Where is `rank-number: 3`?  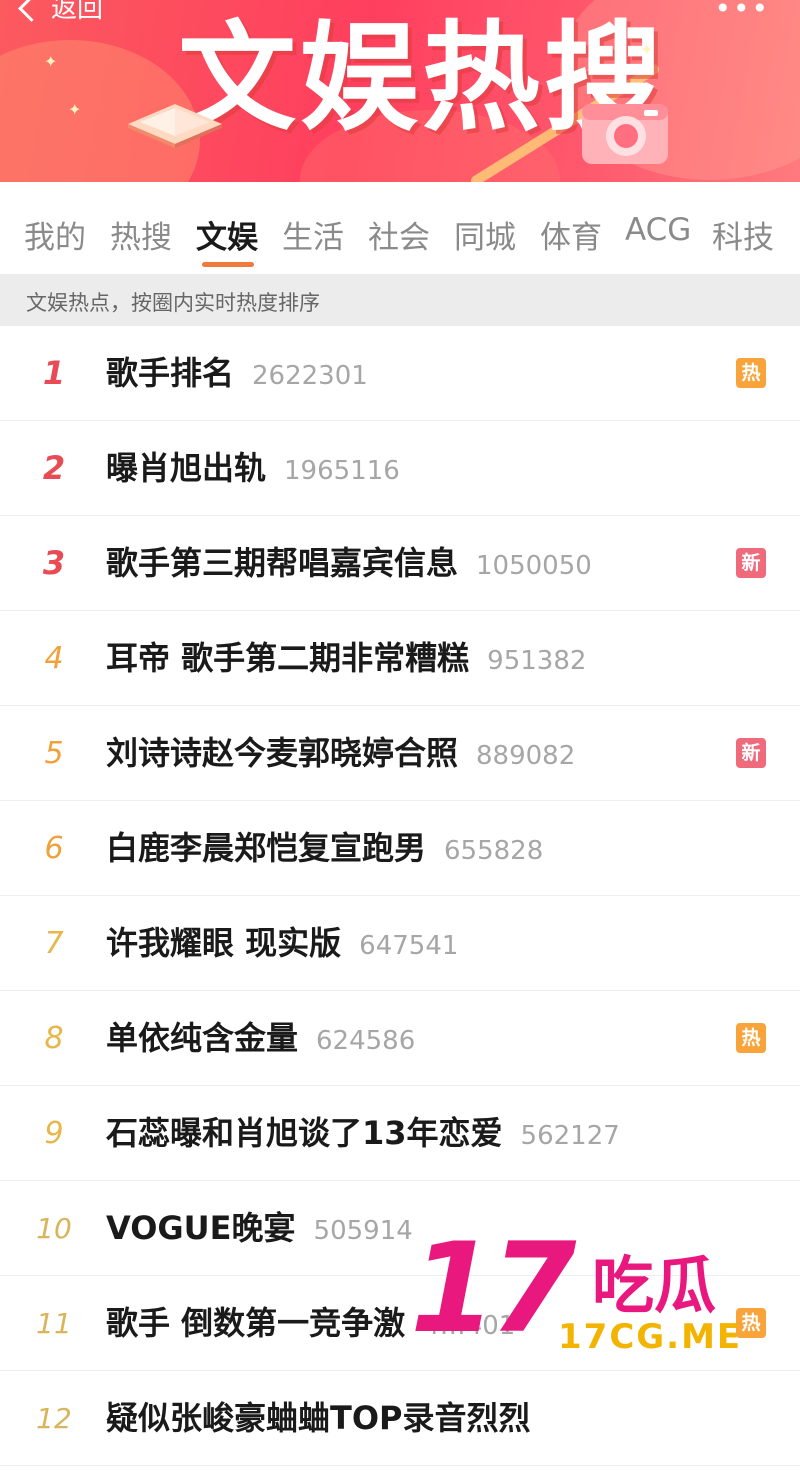
rank-number: 3 is located at coordinates (54, 563).